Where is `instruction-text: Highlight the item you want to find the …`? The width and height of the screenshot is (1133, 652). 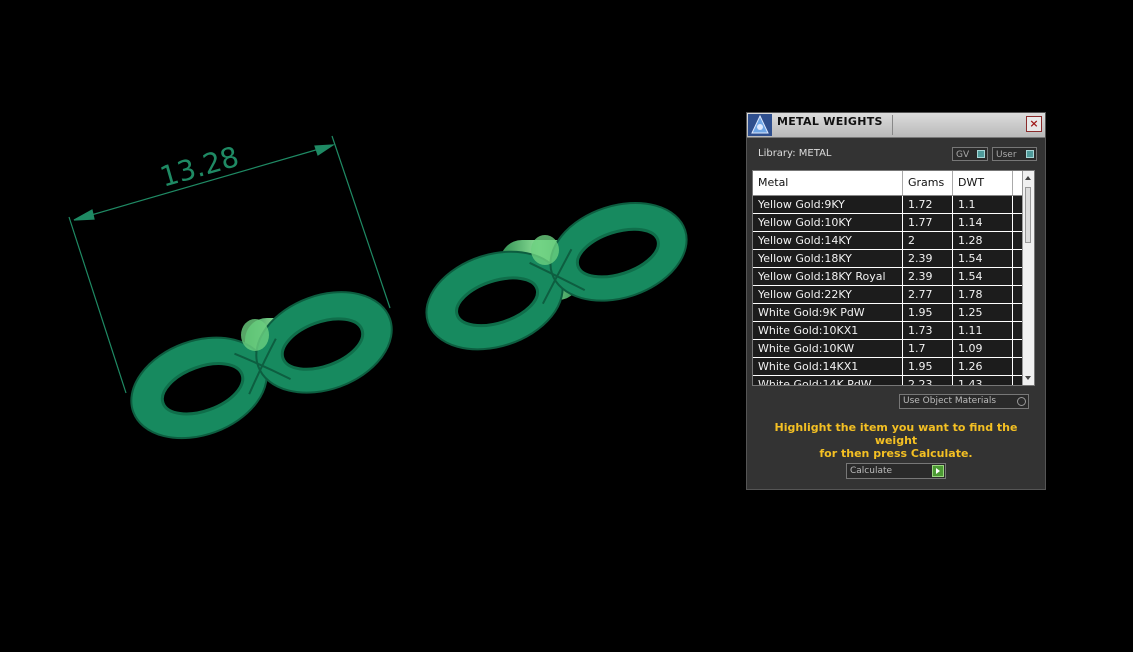
instruction-text: Highlight the item you want to find the … is located at coordinates (896, 440).